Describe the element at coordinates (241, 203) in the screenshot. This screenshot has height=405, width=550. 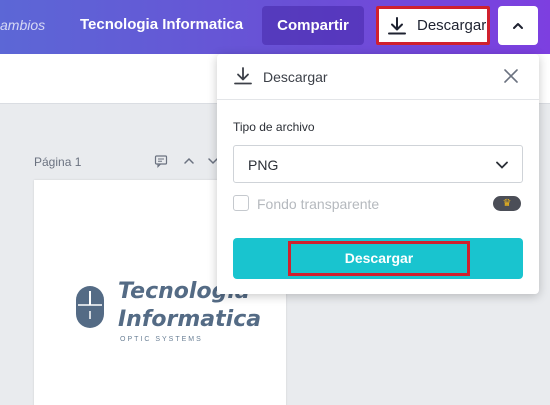
I see `transparent-background-checkbox` at that location.